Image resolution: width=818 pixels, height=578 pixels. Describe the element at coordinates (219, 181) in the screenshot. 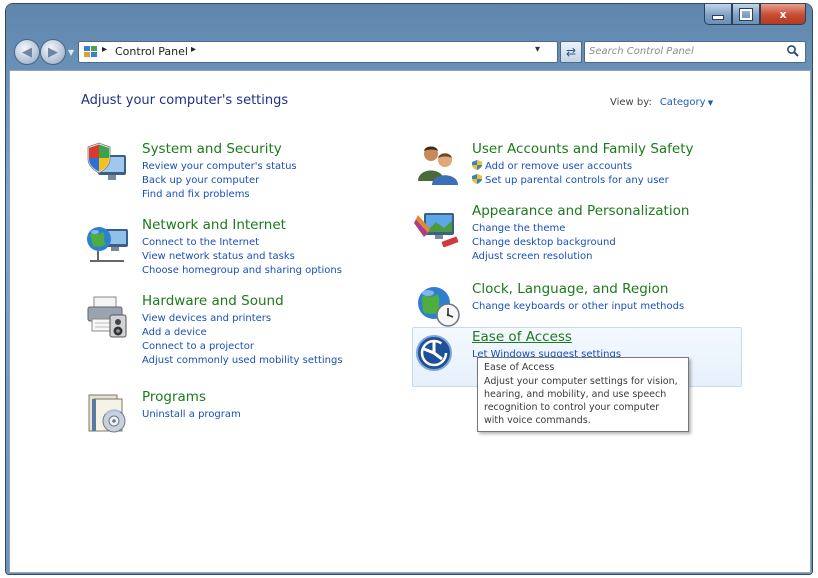

I see `link-backup: Back up your computer` at that location.